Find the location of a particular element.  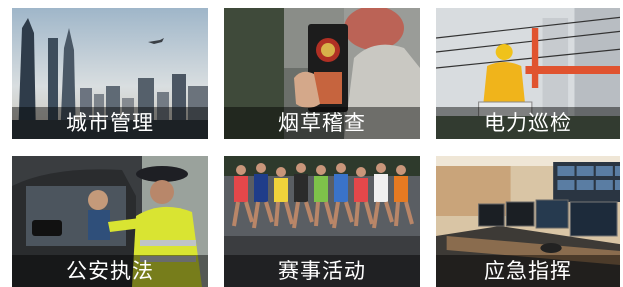

tile-emergency-command: 应急指挥 is located at coordinates (528, 221).